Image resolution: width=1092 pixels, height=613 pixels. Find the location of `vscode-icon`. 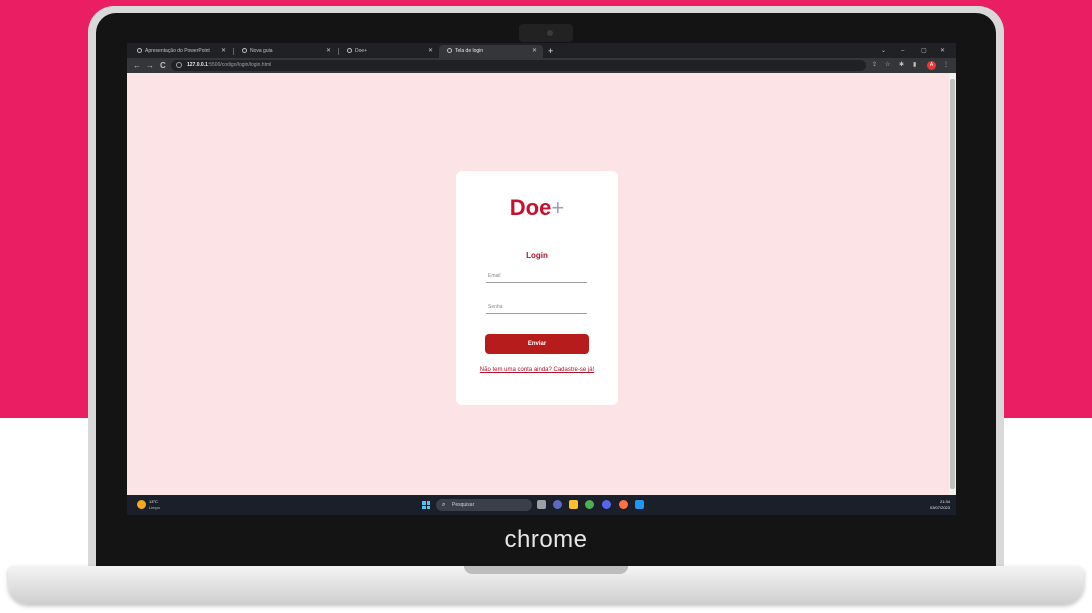

vscode-icon is located at coordinates (639, 504).